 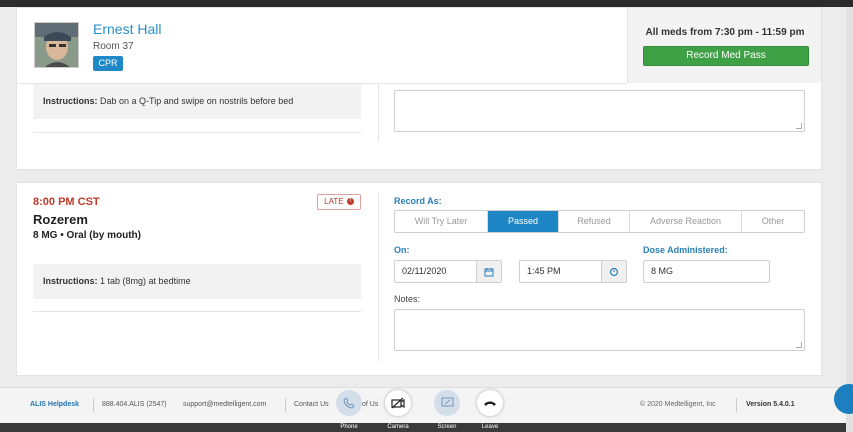 I want to click on footer-copyright: © 2020 Medtelligent, Inc, so click(x=678, y=404).